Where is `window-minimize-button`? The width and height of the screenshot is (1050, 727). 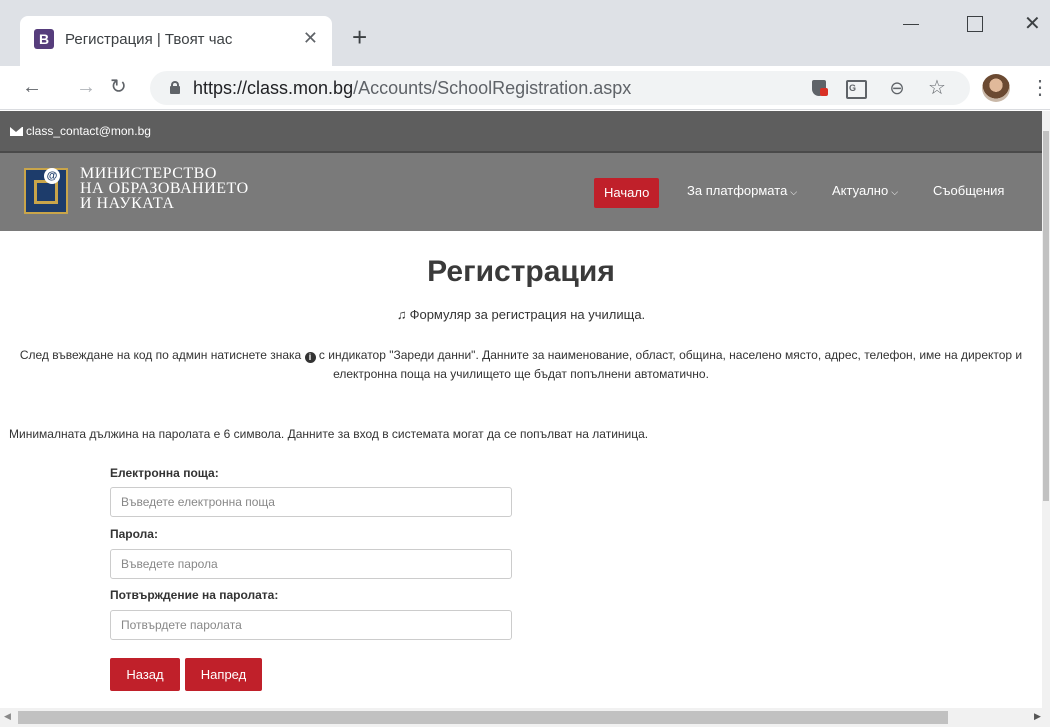
window-minimize-button is located at coordinates (912, 24).